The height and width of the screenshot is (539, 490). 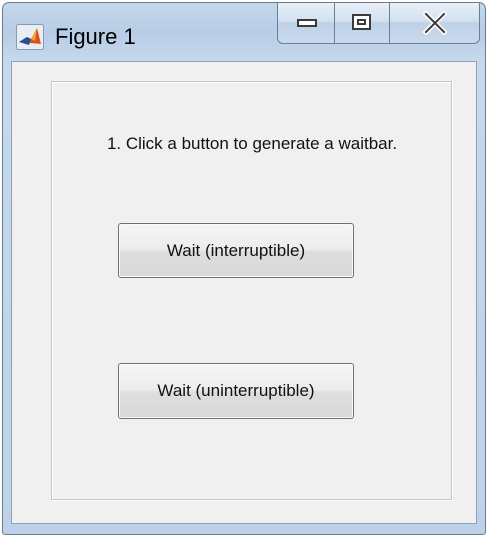 I want to click on instruction-text: 1. Click a button to generate a waitbar., so click(x=252, y=143).